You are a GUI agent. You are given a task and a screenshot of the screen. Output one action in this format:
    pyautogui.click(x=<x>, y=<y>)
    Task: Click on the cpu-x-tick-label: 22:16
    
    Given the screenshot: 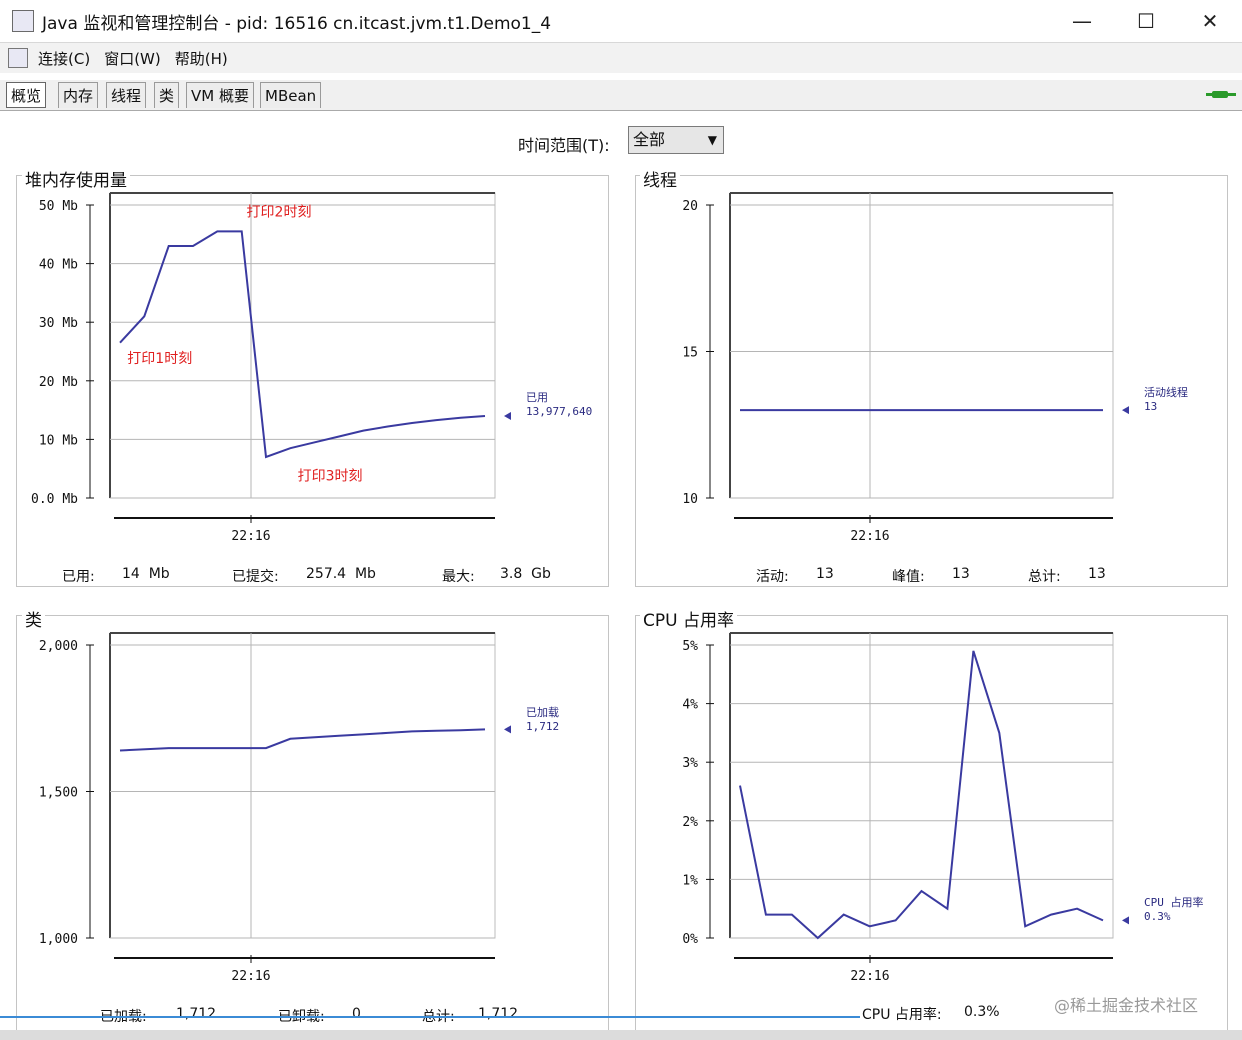 What is the action you would take?
    pyautogui.click(x=869, y=976)
    